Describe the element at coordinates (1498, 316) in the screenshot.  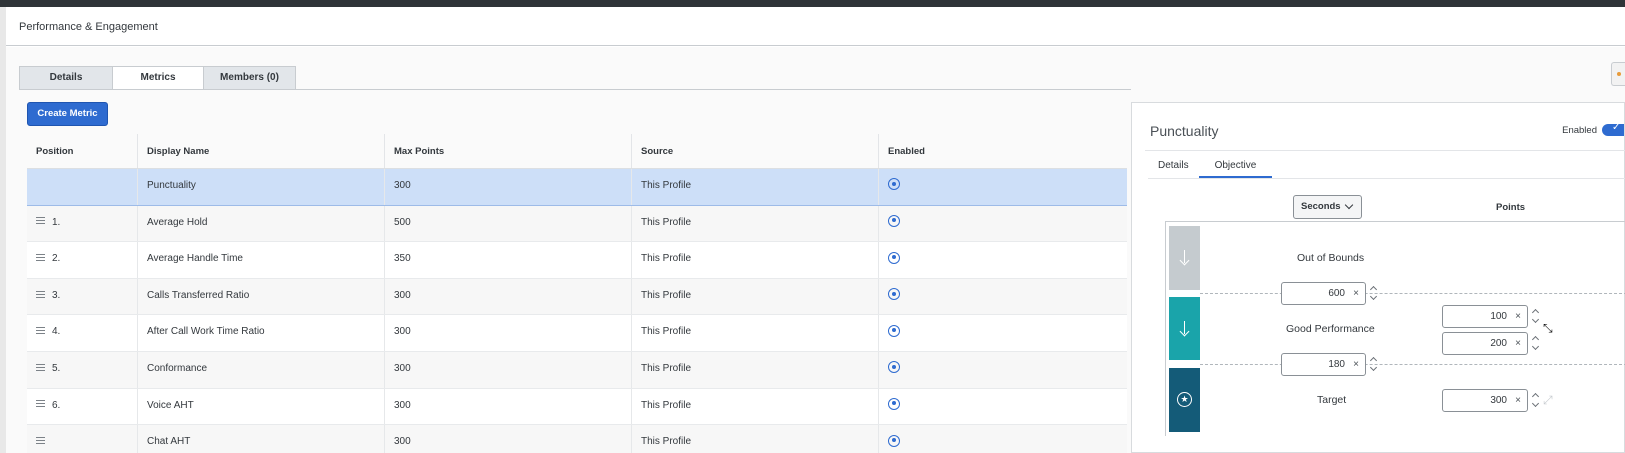
I see `good-min-points-value: 100` at that location.